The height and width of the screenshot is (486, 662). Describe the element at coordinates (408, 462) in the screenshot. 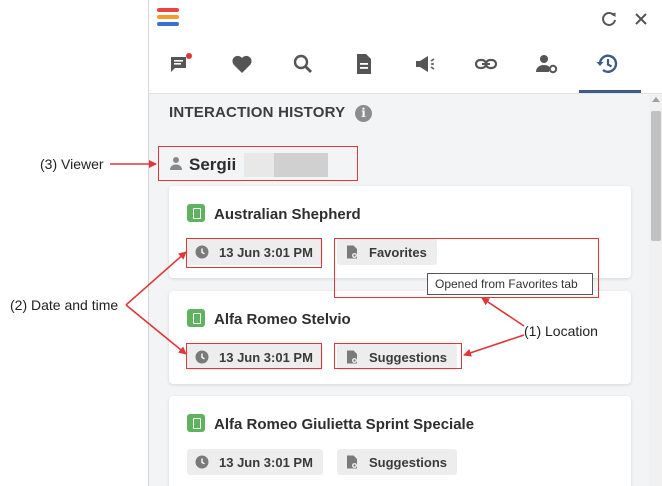

I see `item-location: Suggestions` at that location.